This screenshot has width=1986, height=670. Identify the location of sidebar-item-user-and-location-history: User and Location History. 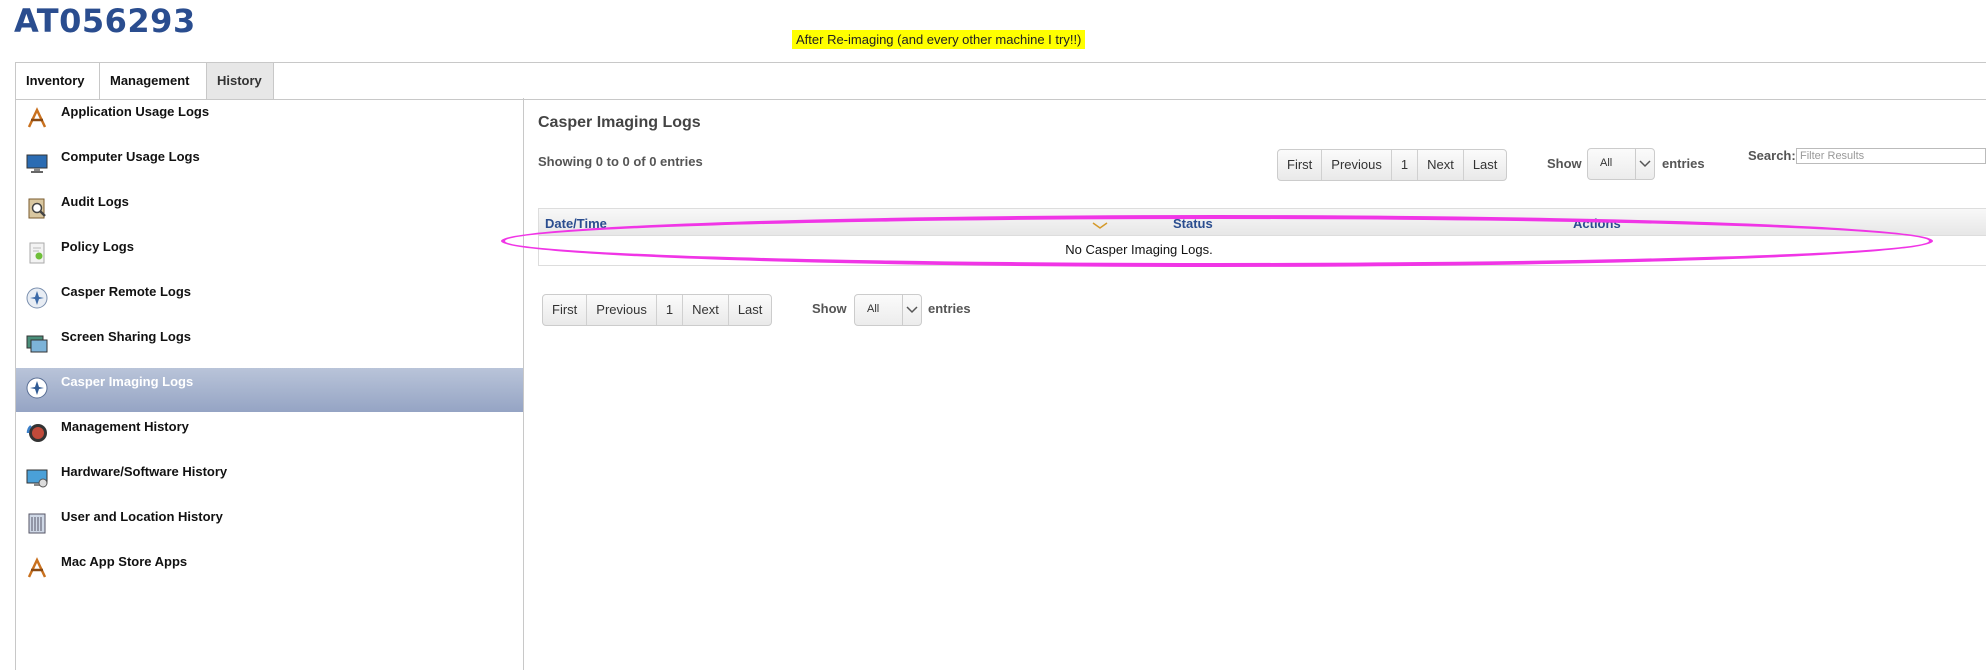
(269, 525).